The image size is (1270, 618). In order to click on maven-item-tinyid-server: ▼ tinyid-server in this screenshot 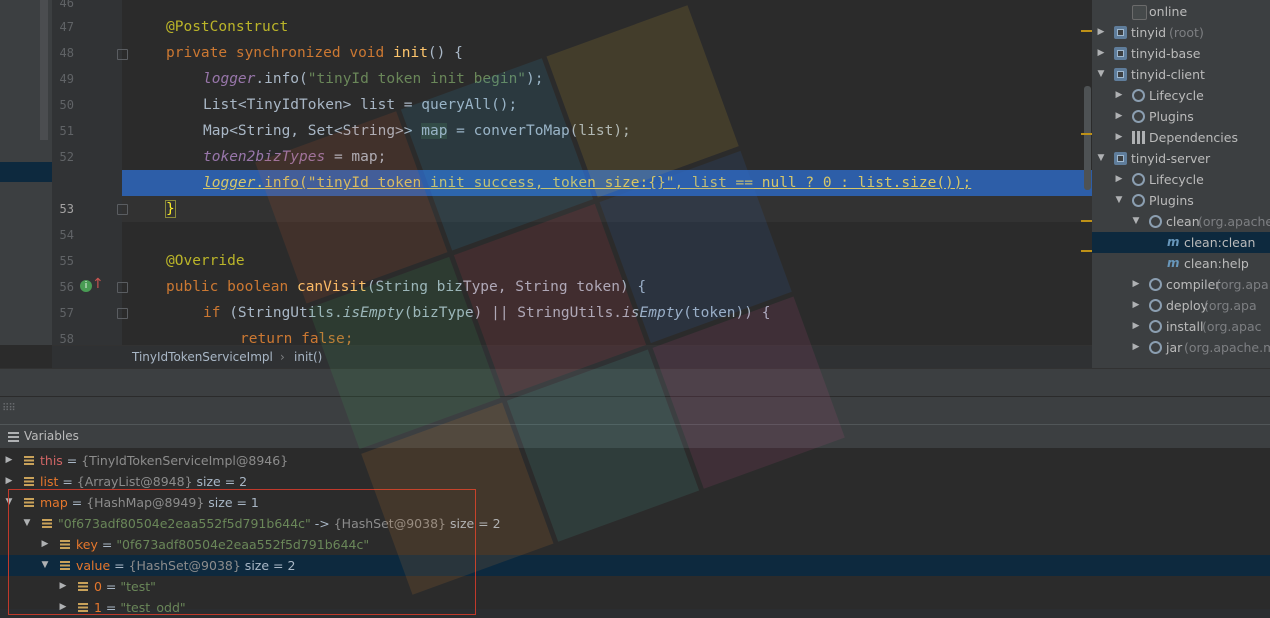, I will do `click(1181, 158)`.